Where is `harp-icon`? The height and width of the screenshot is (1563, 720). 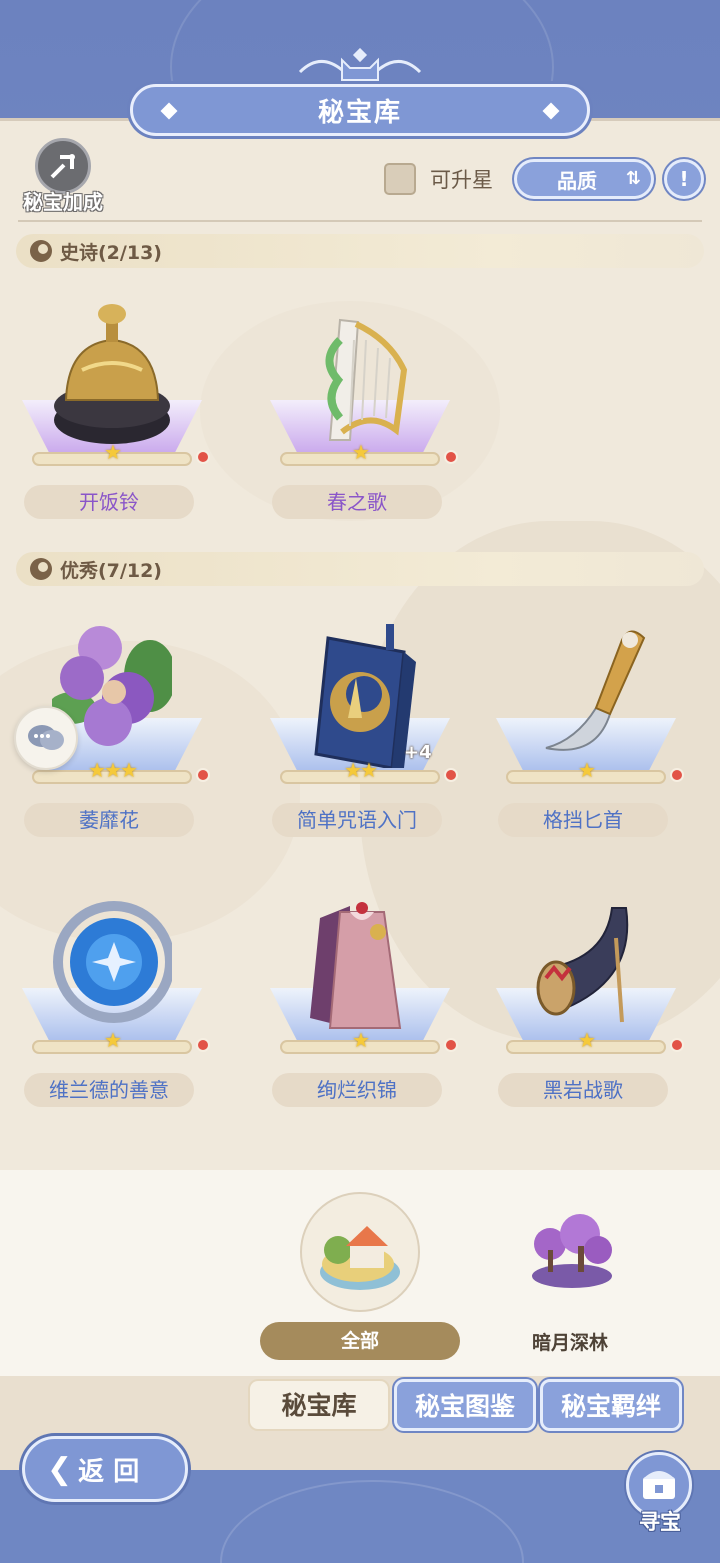 harp-icon is located at coordinates (366, 379).